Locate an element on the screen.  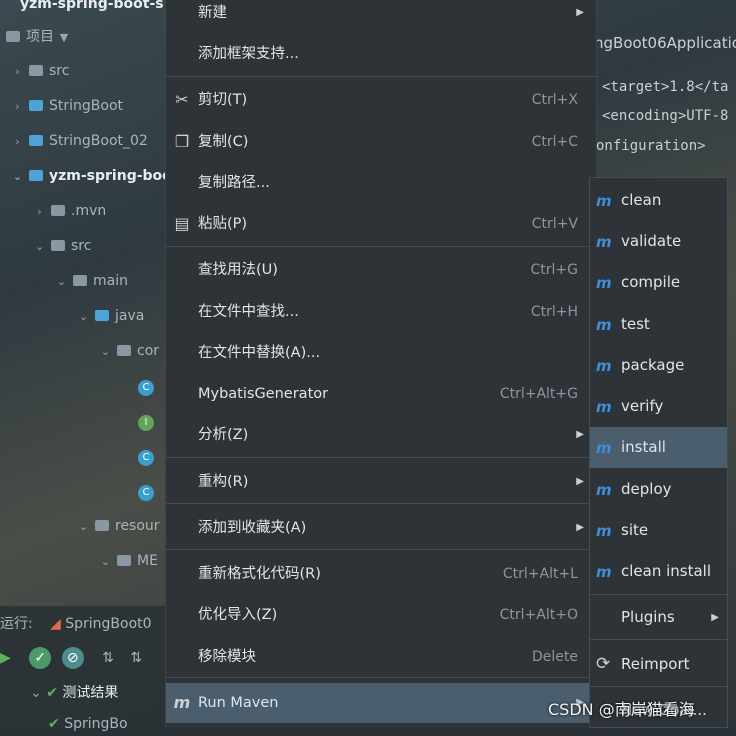
tree-item: ⌄ src is located at coordinates (63, 246).